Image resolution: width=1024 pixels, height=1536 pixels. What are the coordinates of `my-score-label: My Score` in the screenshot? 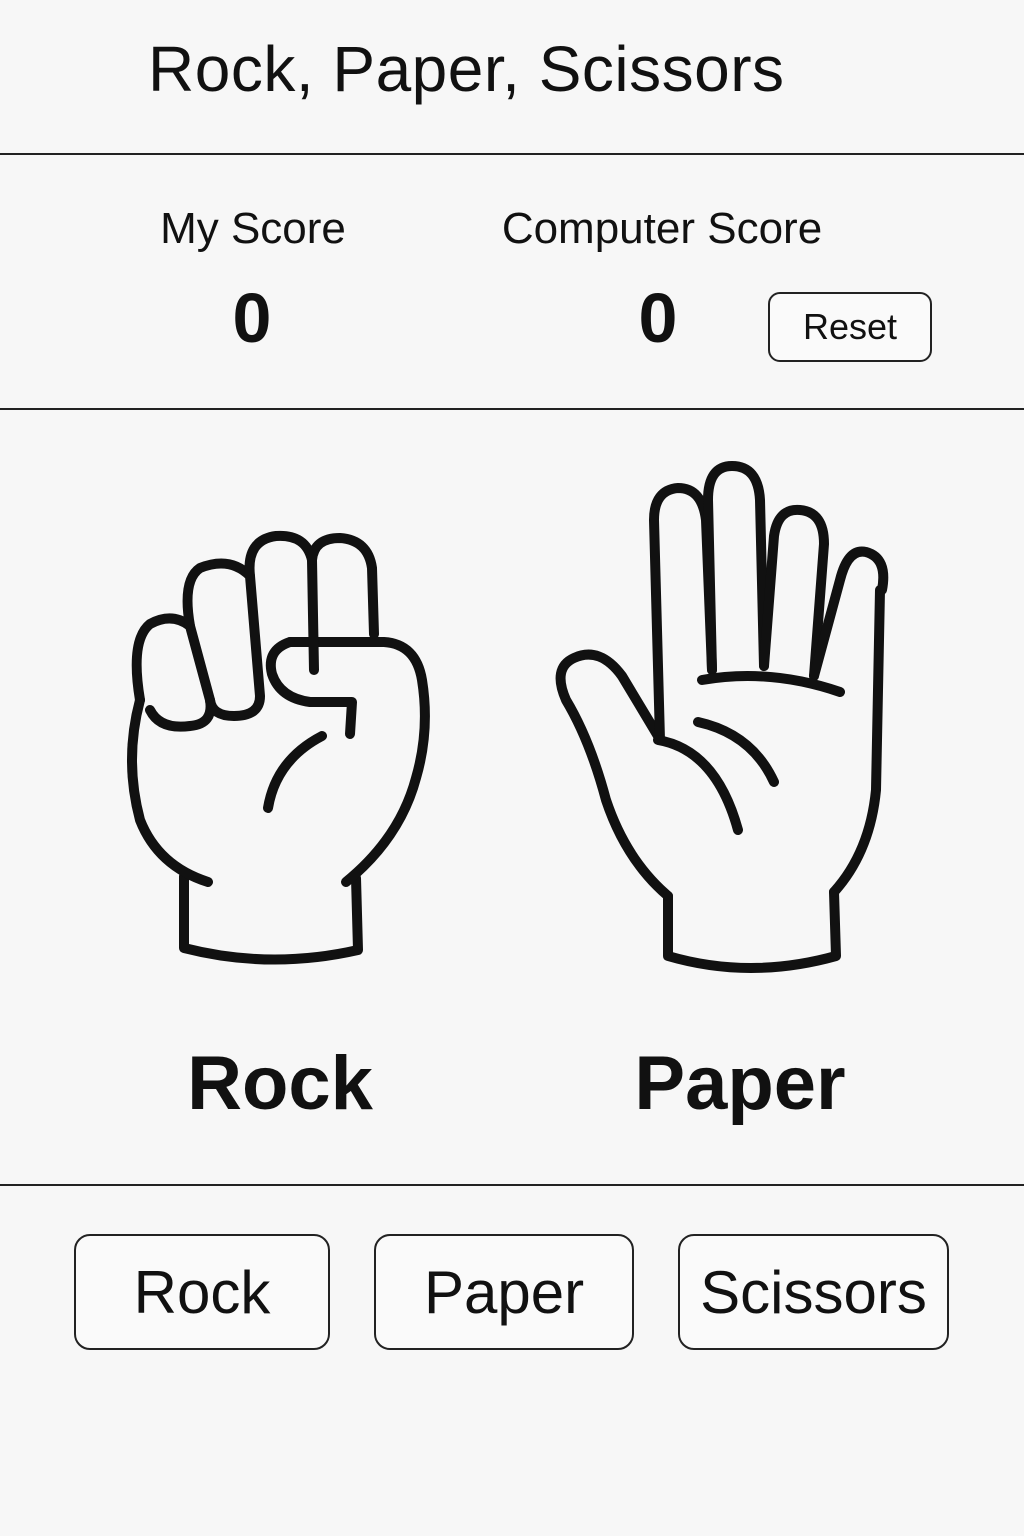 It's located at (253, 228).